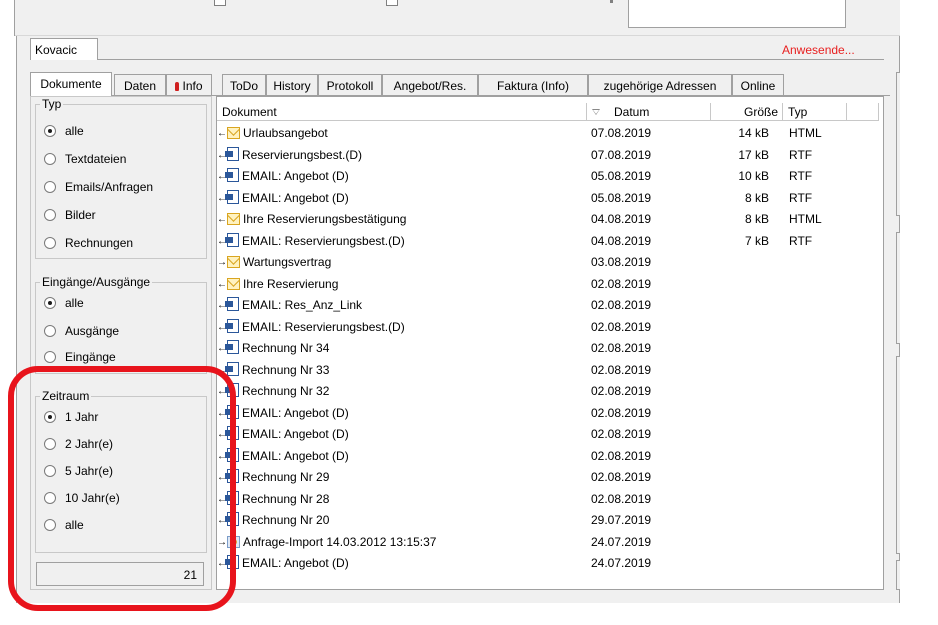 This screenshot has height=625, width=938. Describe the element at coordinates (430, 85) in the screenshot. I see `tab-angebot-res: Angebot/Res.` at that location.